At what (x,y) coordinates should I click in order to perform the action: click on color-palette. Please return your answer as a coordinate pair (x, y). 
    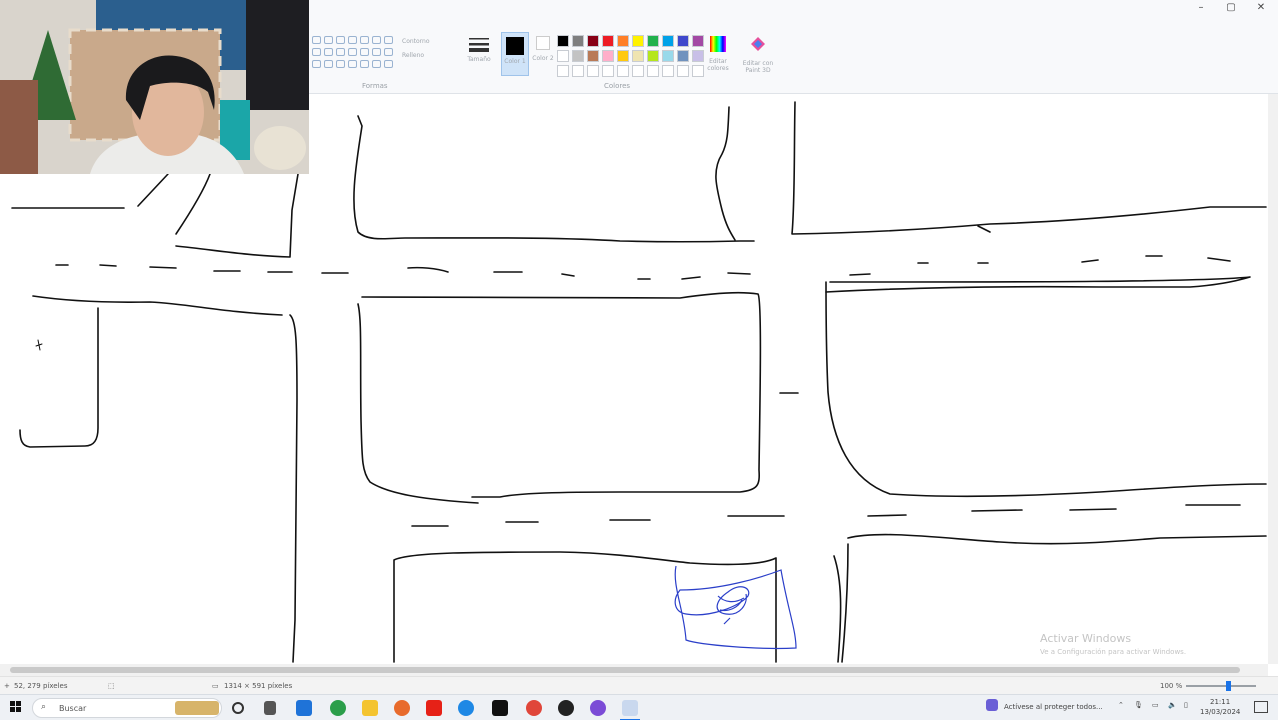
    Looking at the image, I should click on (631, 56).